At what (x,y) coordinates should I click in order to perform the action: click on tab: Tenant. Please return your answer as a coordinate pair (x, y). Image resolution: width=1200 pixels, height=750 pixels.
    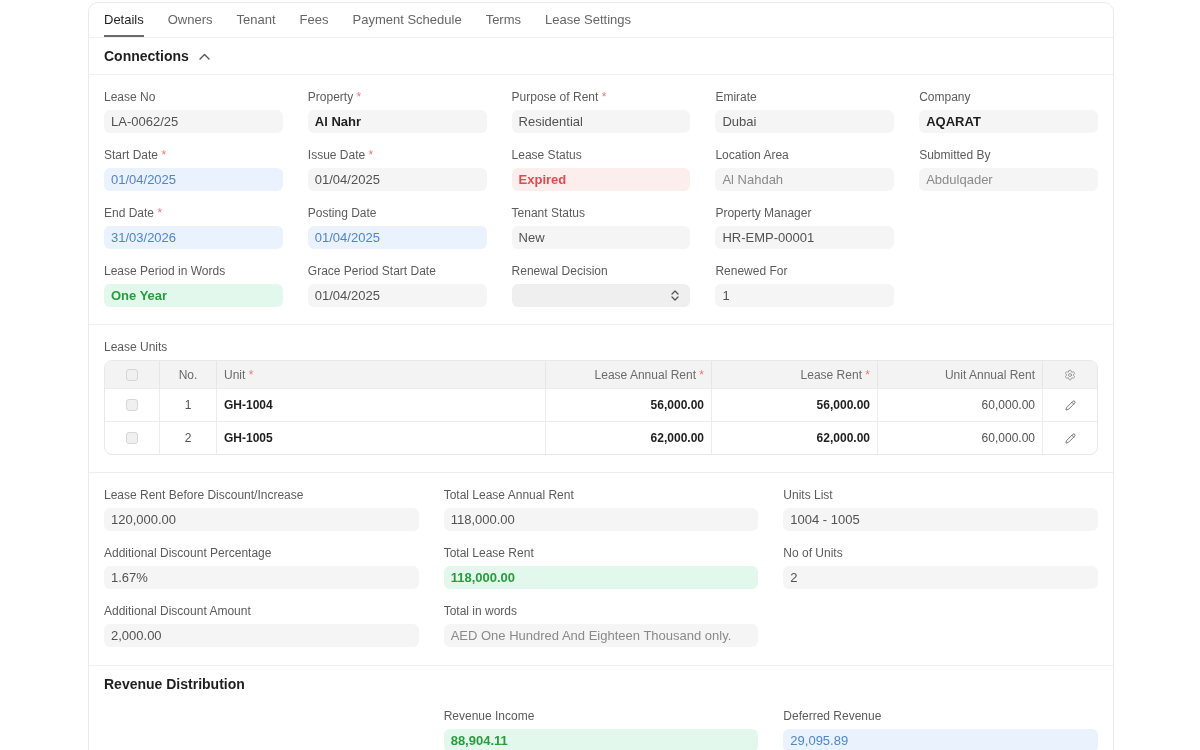
    Looking at the image, I should click on (256, 20).